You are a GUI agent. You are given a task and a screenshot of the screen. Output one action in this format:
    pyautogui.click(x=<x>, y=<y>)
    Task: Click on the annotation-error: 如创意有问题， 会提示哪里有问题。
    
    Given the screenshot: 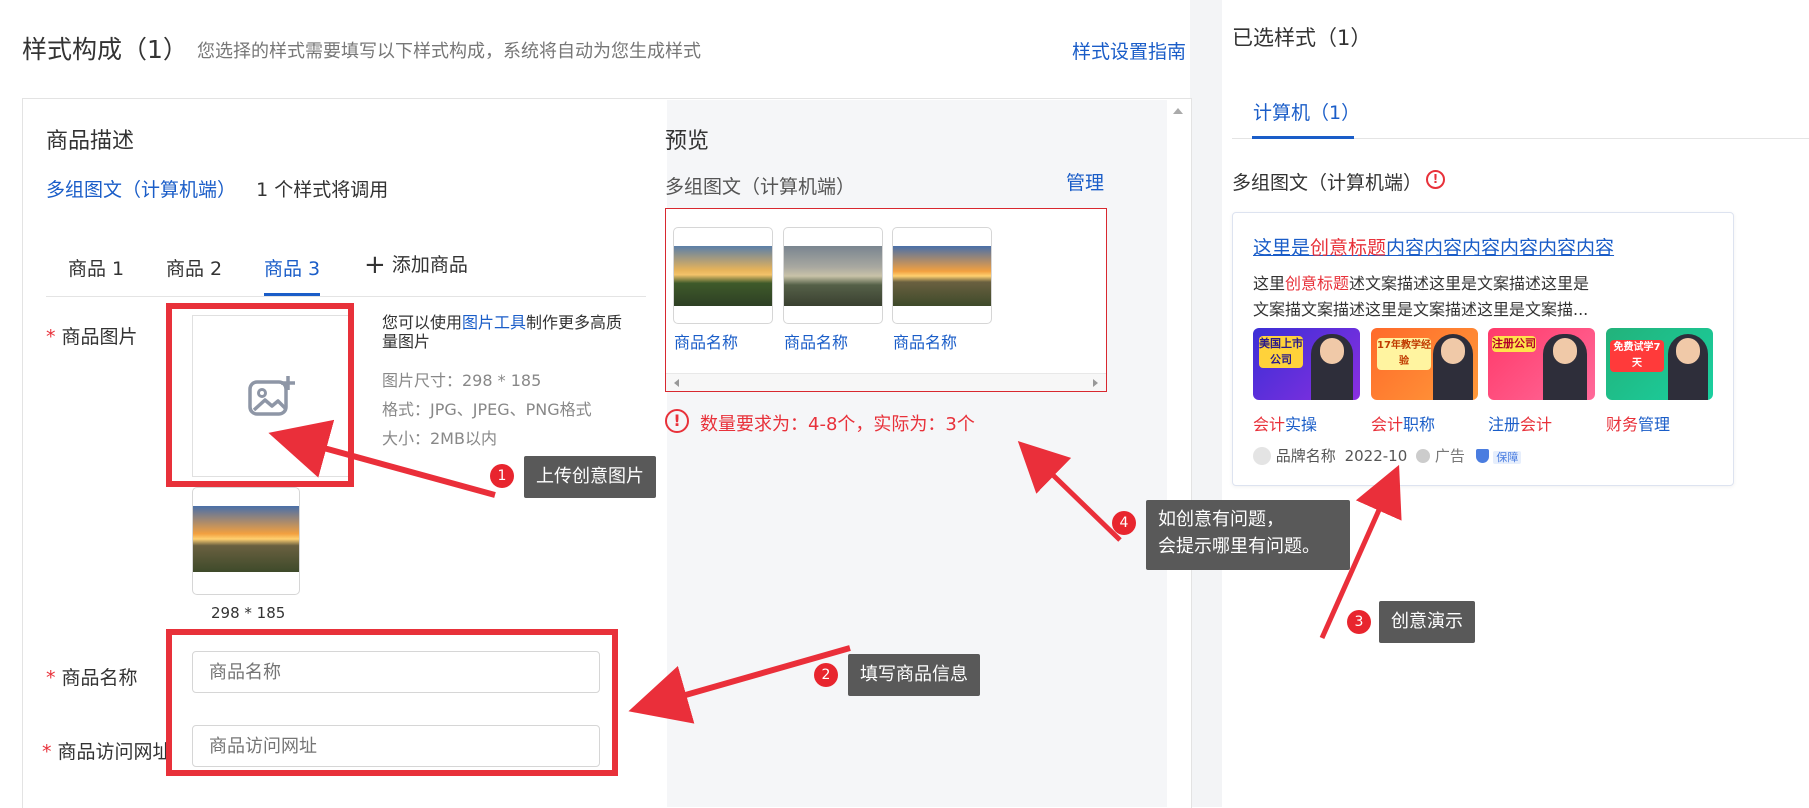 What is the action you would take?
    pyautogui.click(x=1248, y=535)
    